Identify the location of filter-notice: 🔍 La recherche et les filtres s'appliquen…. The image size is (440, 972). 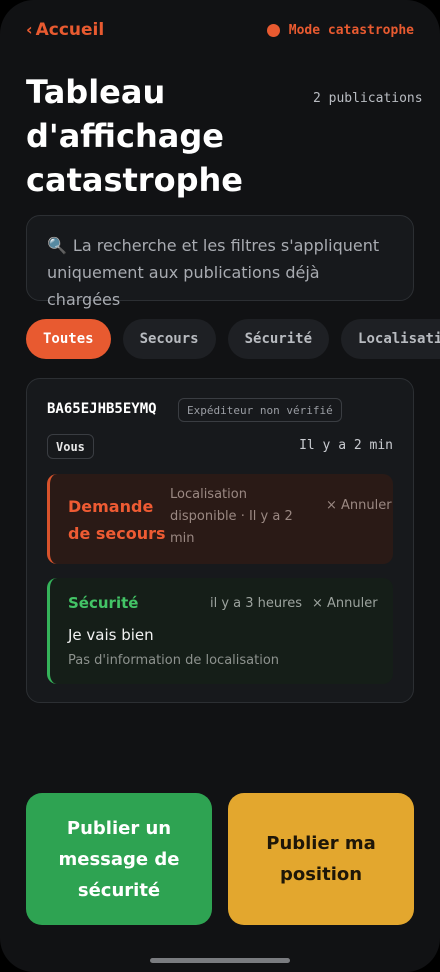
(220, 262).